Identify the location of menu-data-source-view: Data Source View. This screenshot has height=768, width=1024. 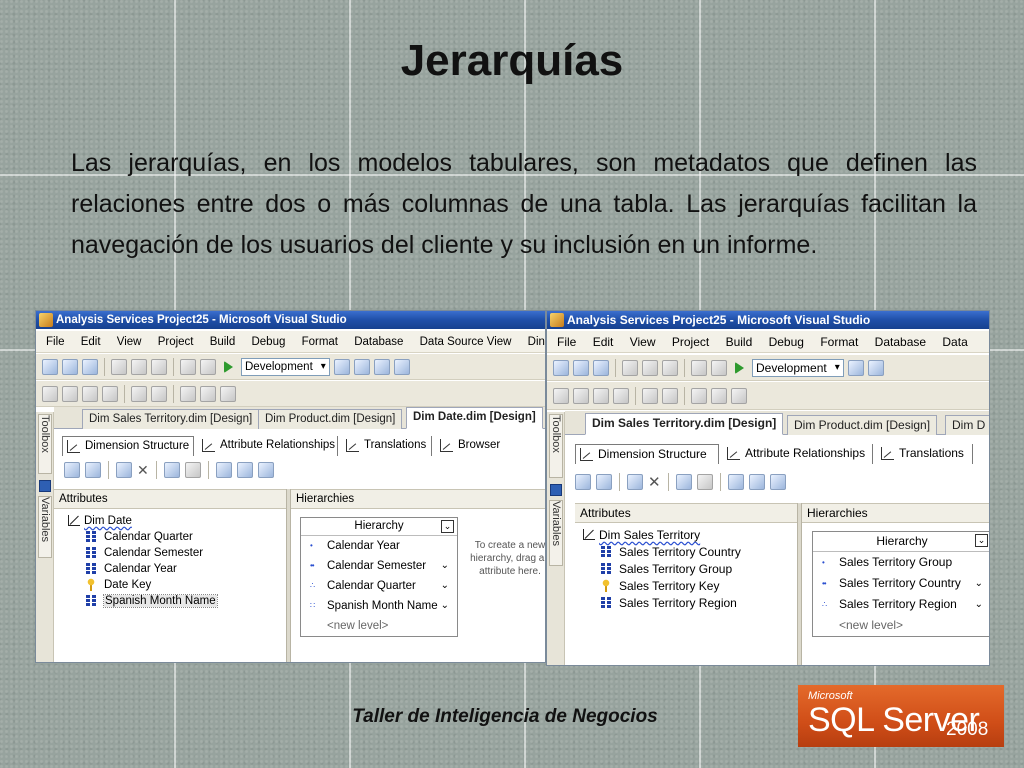
(466, 342).